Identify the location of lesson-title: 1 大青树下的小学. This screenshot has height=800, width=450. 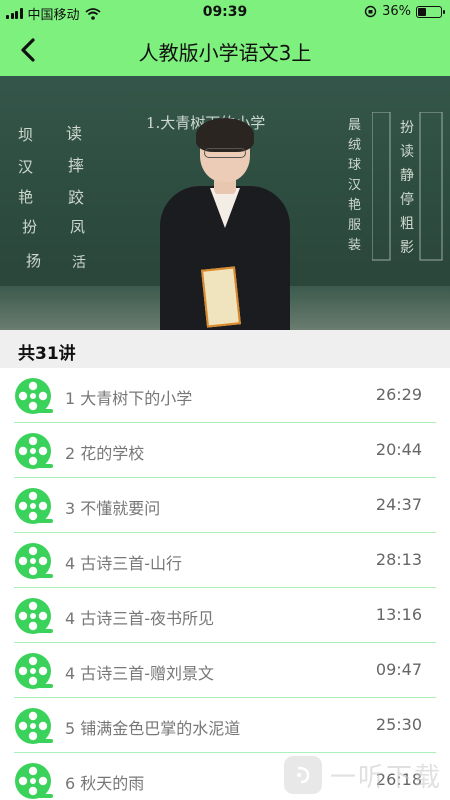
(129, 398).